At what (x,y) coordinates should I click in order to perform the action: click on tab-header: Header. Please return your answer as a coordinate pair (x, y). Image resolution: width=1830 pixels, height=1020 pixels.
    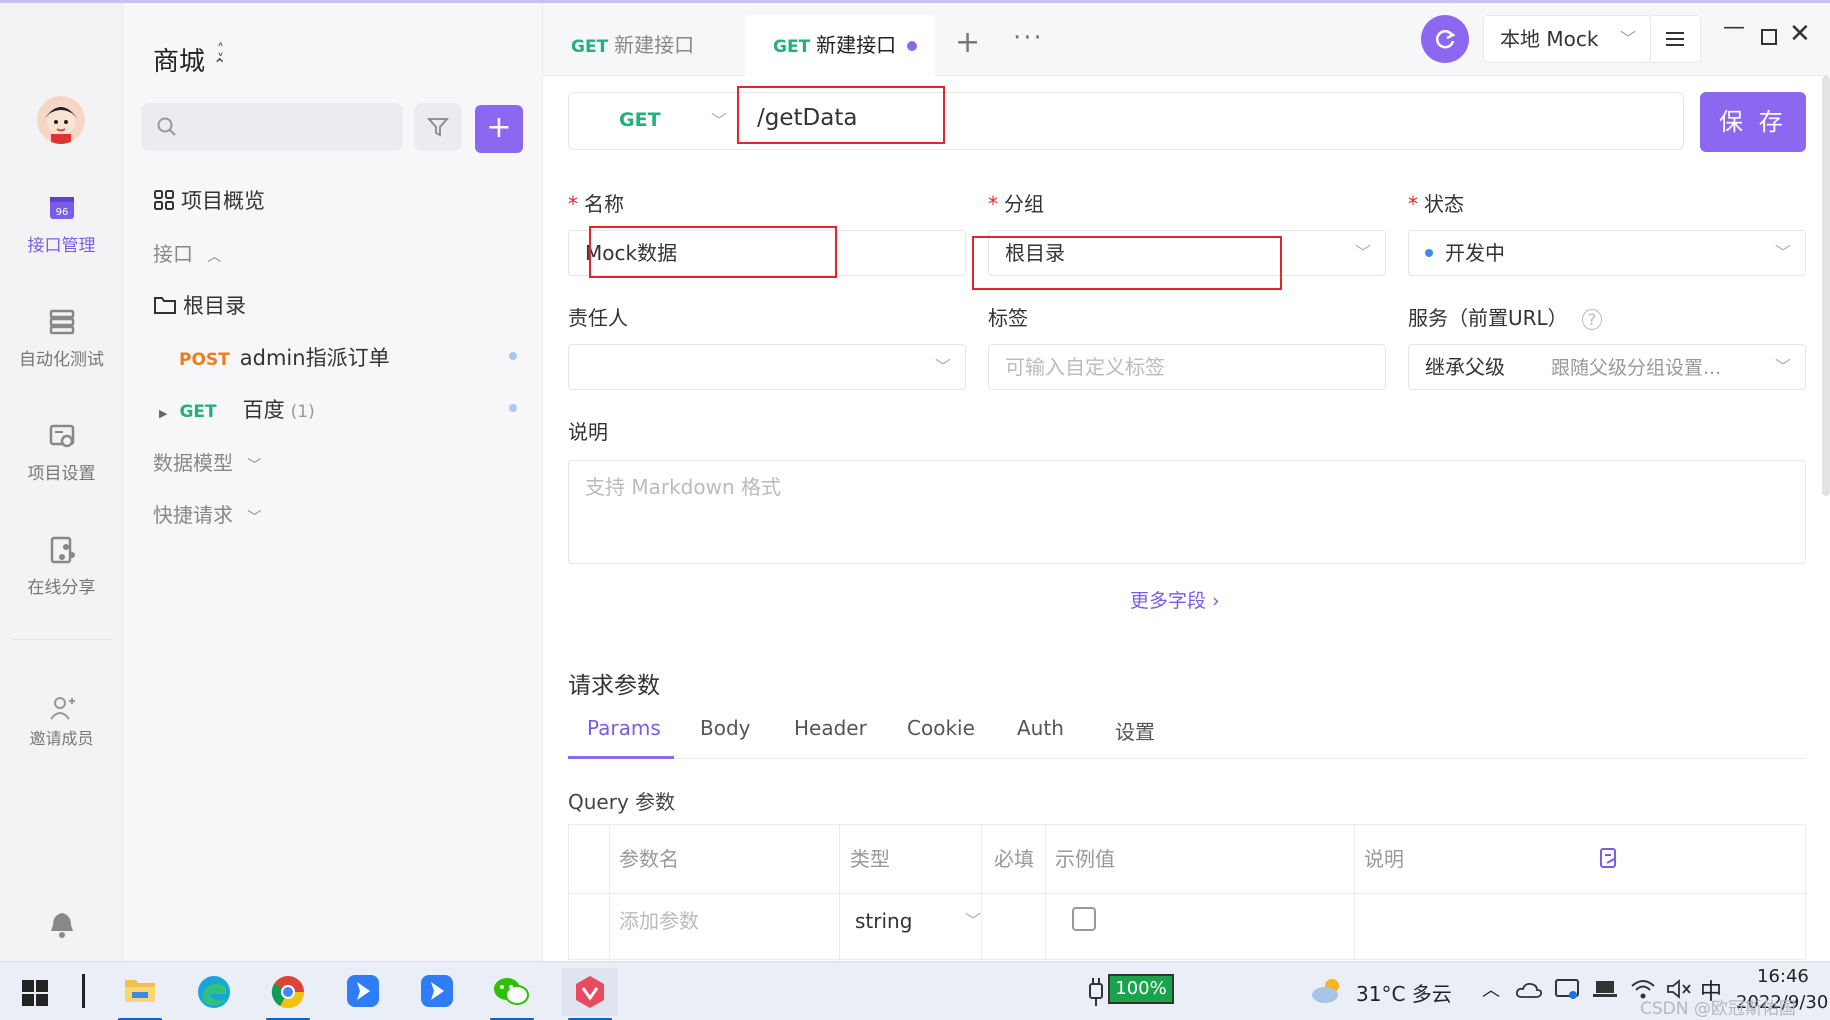
    Looking at the image, I should click on (830, 728).